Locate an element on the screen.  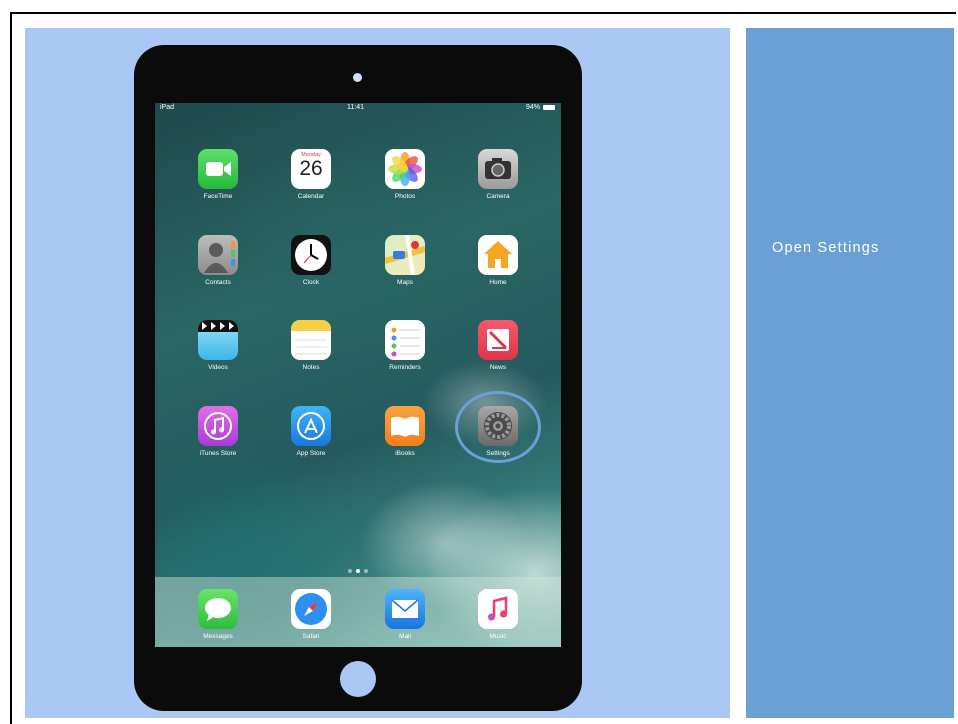
app-store-icon is located at coordinates (311, 426).